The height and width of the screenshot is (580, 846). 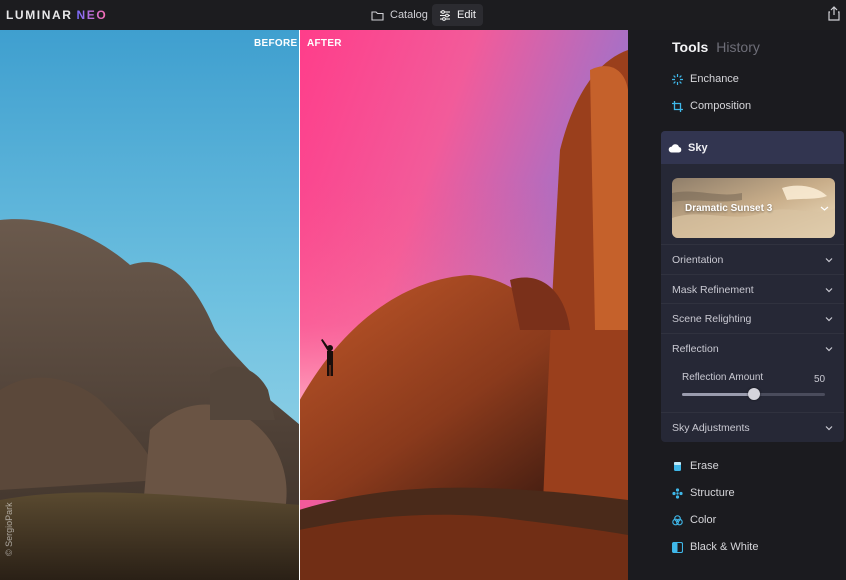 I want to click on reflection-amount-fill, so click(x=718, y=394).